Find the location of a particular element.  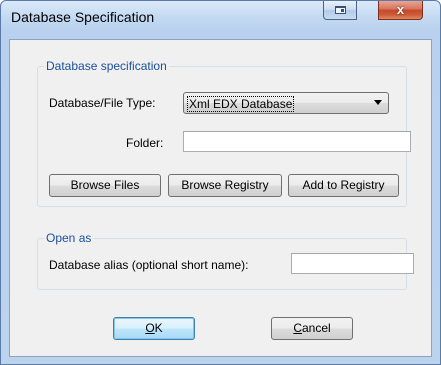

database-file-type-select: Xml EDX Database is located at coordinates (286, 103).